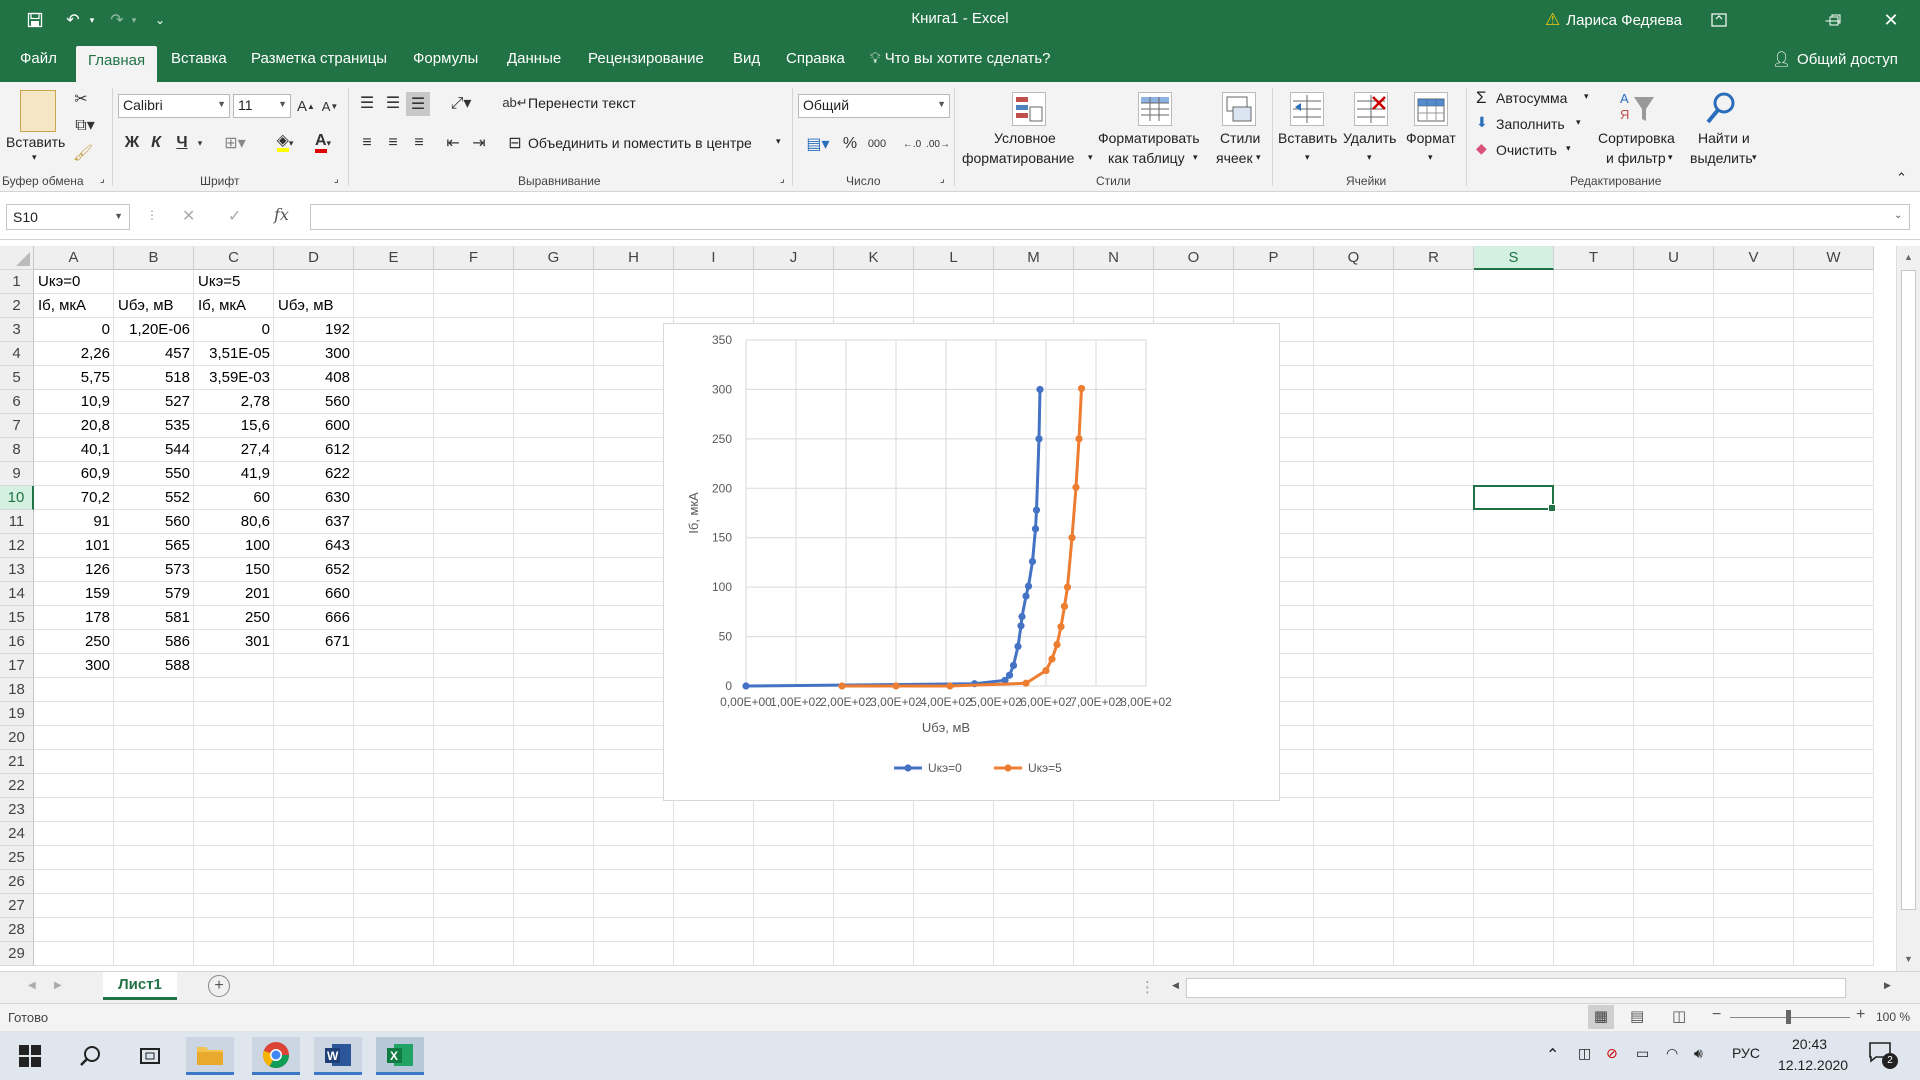 The image size is (1920, 1080). What do you see at coordinates (1612, 1053) in the screenshot?
I see `network-error-icon: ⊘` at bounding box center [1612, 1053].